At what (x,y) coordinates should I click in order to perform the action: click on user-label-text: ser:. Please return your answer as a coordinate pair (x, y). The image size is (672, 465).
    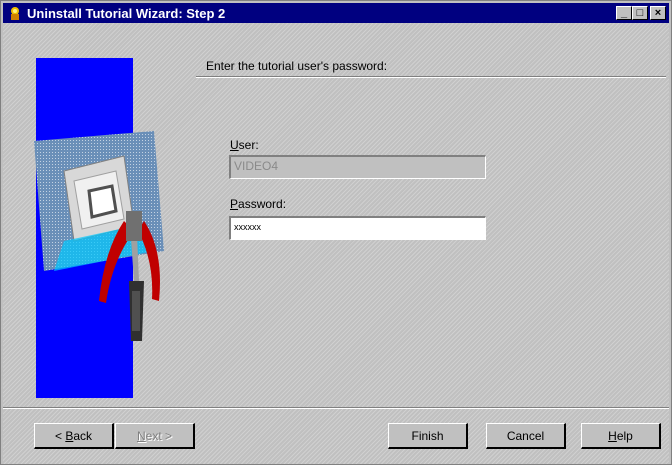
    Looking at the image, I should click on (248, 145).